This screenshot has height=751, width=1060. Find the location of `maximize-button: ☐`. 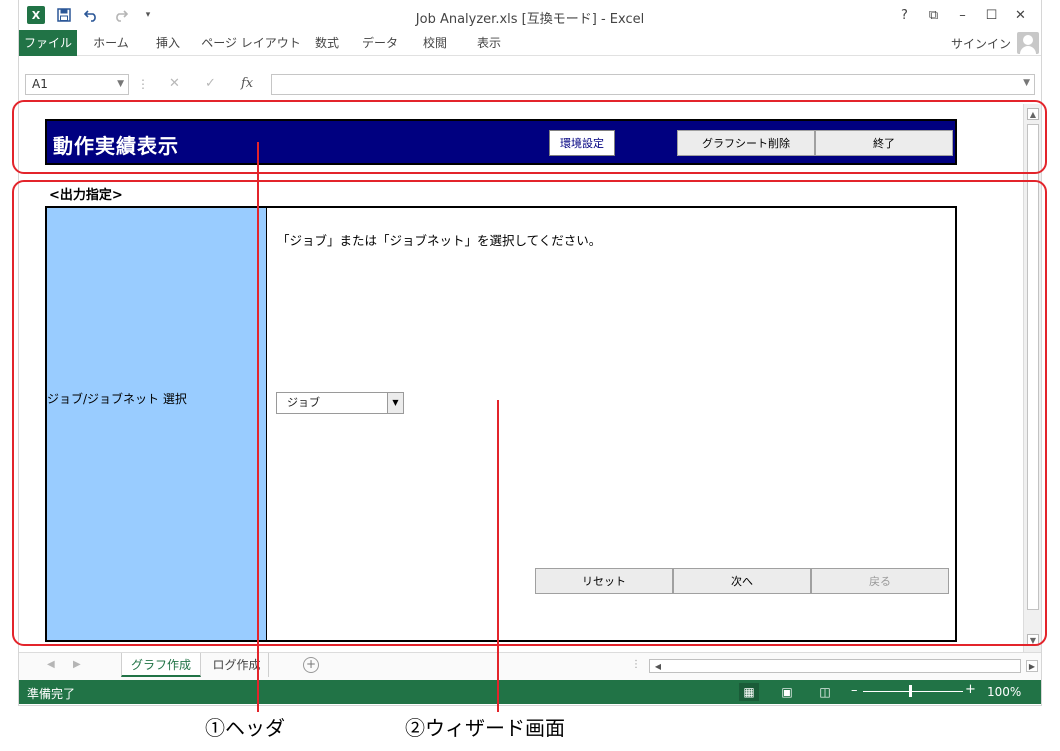

maximize-button: ☐ is located at coordinates (991, 15).